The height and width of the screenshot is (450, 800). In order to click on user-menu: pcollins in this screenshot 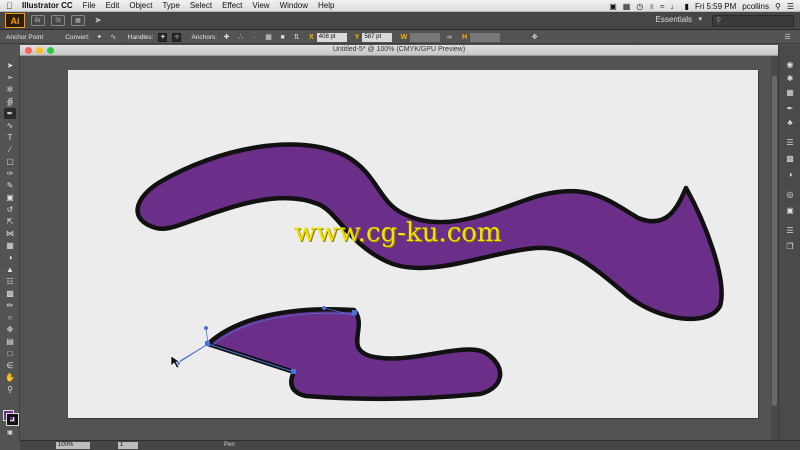, I will do `click(755, 6)`.